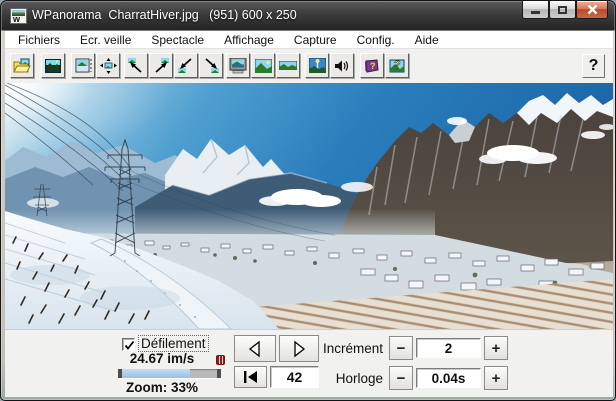  What do you see at coordinates (496, 348) in the screenshot?
I see `increment-plus-button: +` at bounding box center [496, 348].